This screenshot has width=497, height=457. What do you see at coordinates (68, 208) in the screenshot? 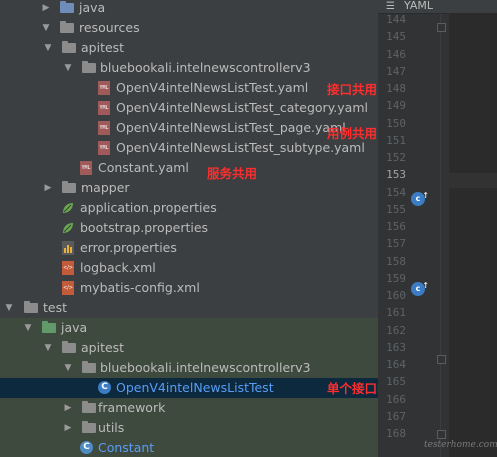
I see `spring-properties-icon` at bounding box center [68, 208].